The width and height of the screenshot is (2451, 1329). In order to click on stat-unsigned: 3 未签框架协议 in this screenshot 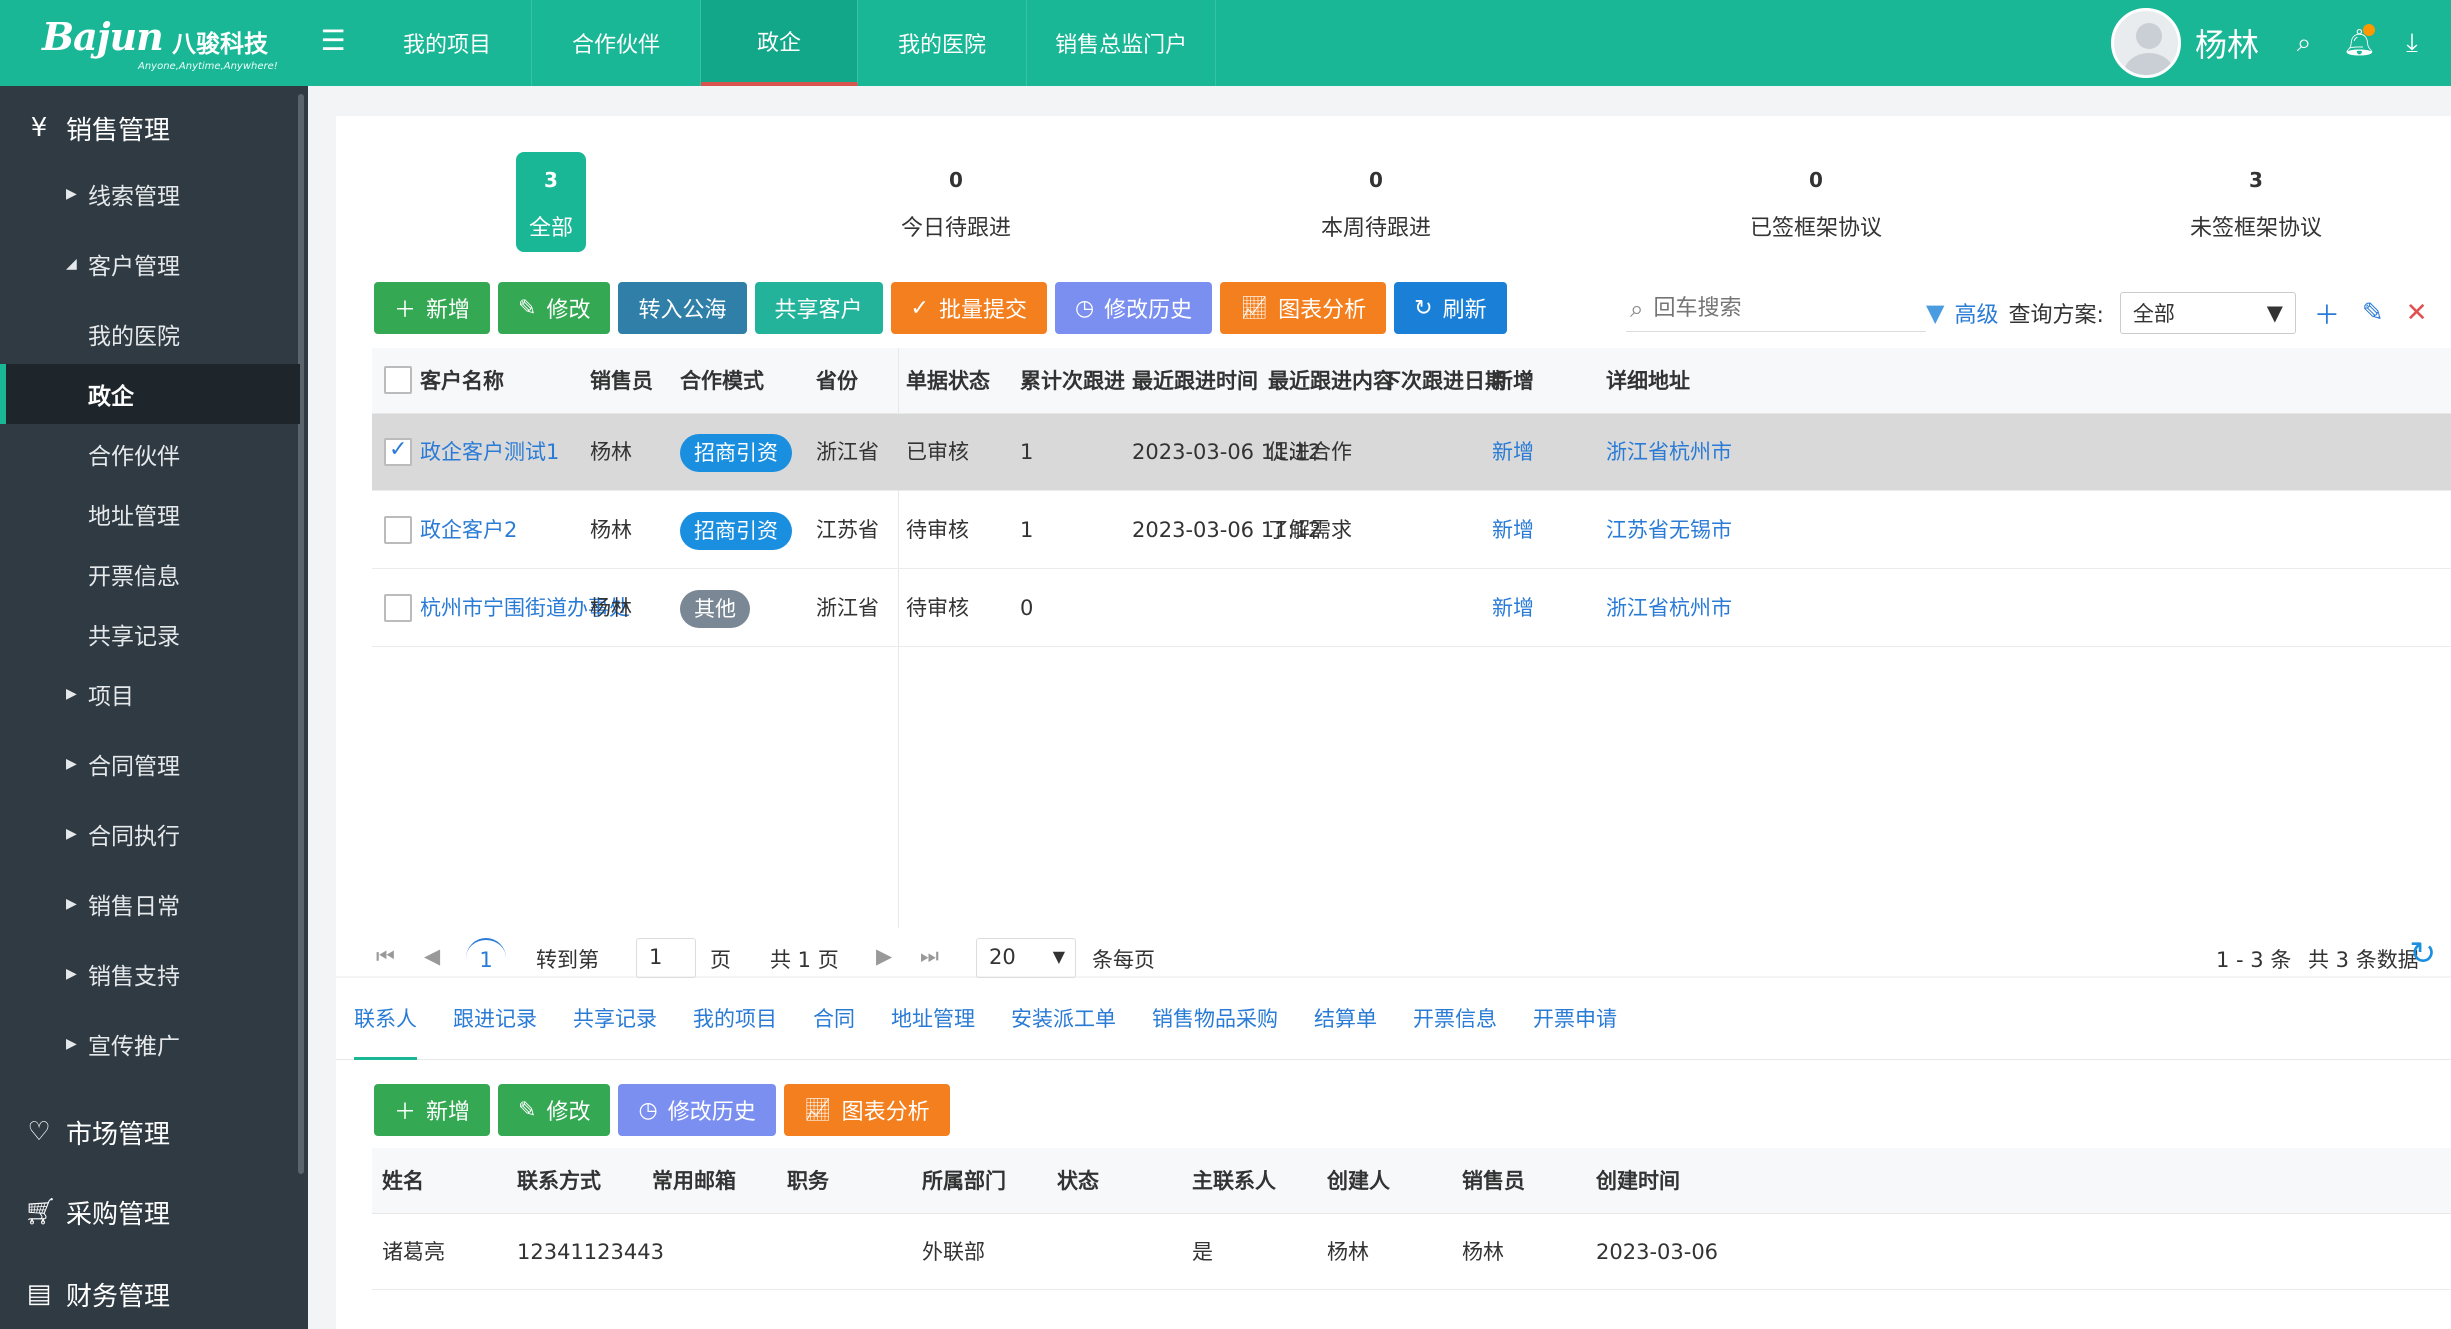, I will do `click(2256, 202)`.